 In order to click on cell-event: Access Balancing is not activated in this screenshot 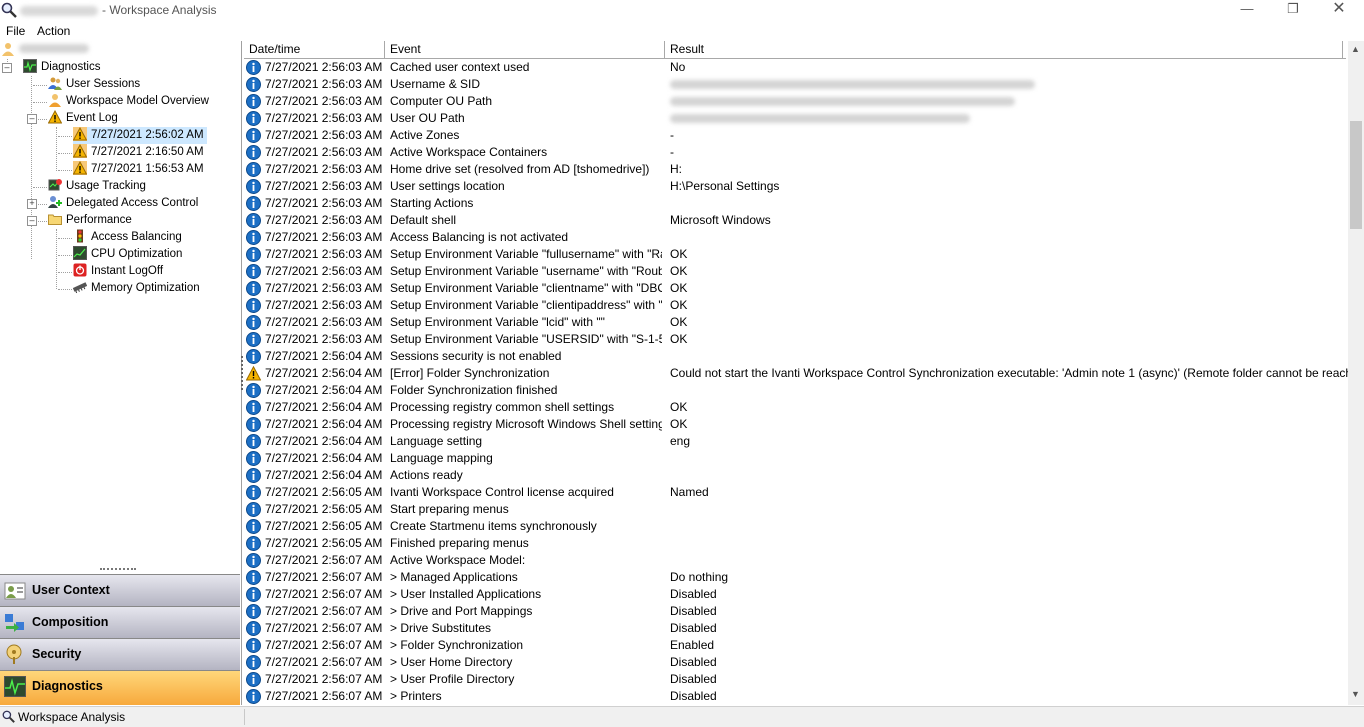, I will do `click(479, 237)`.